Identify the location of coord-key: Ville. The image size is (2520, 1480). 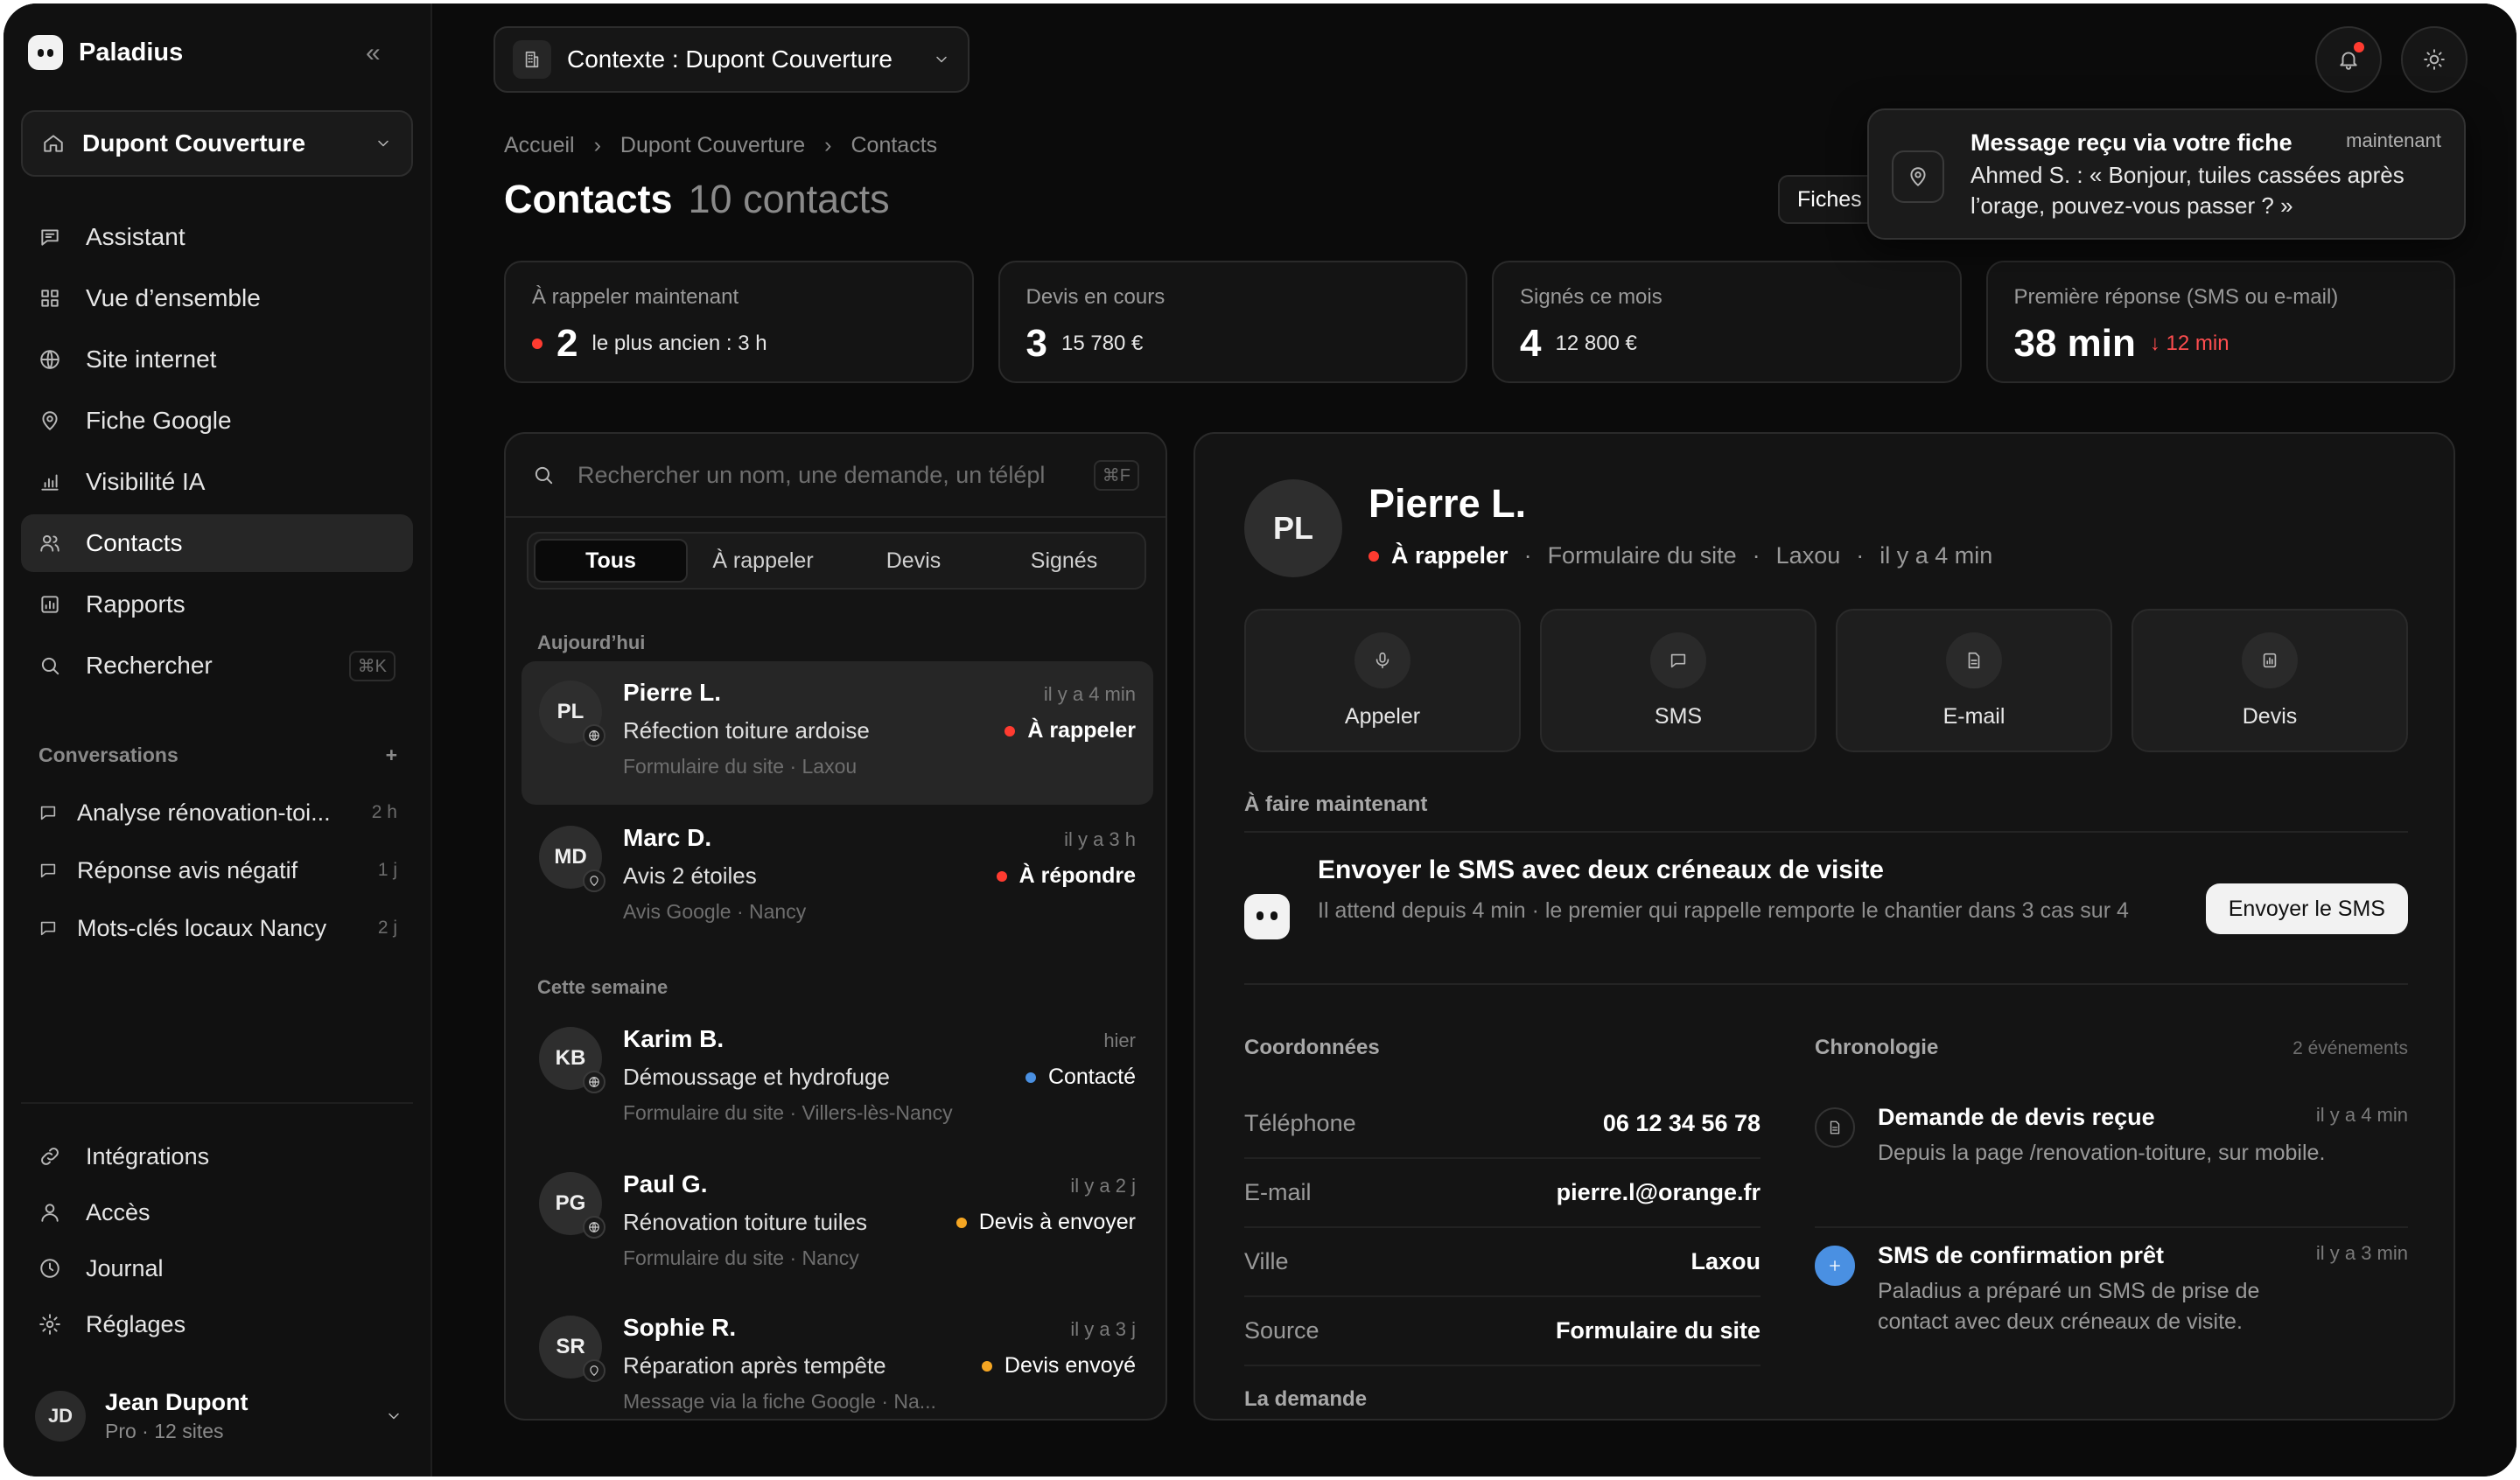
(1266, 1261).